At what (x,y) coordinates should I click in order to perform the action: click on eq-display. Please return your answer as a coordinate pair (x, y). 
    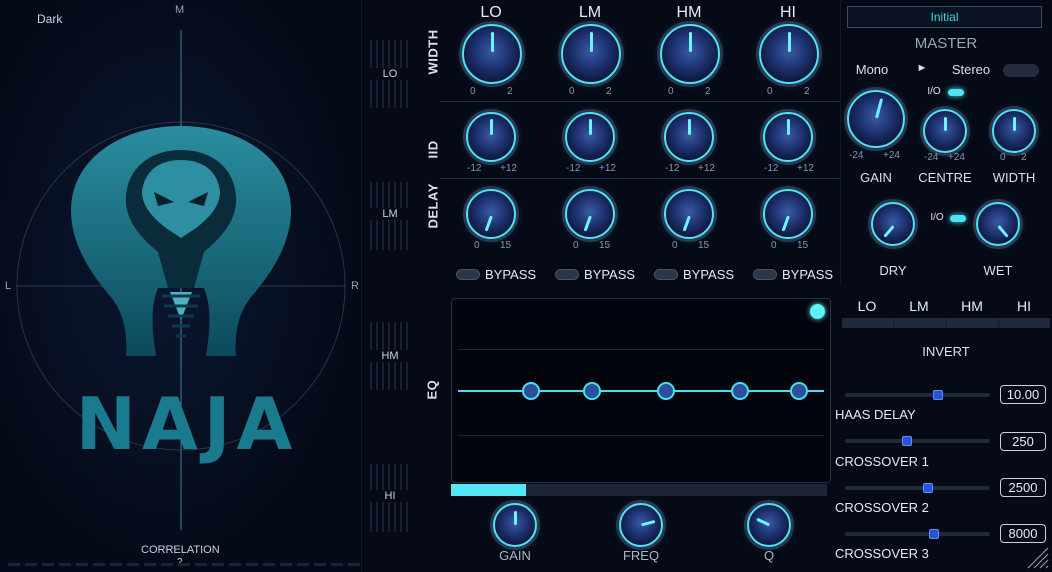
    Looking at the image, I should click on (641, 390).